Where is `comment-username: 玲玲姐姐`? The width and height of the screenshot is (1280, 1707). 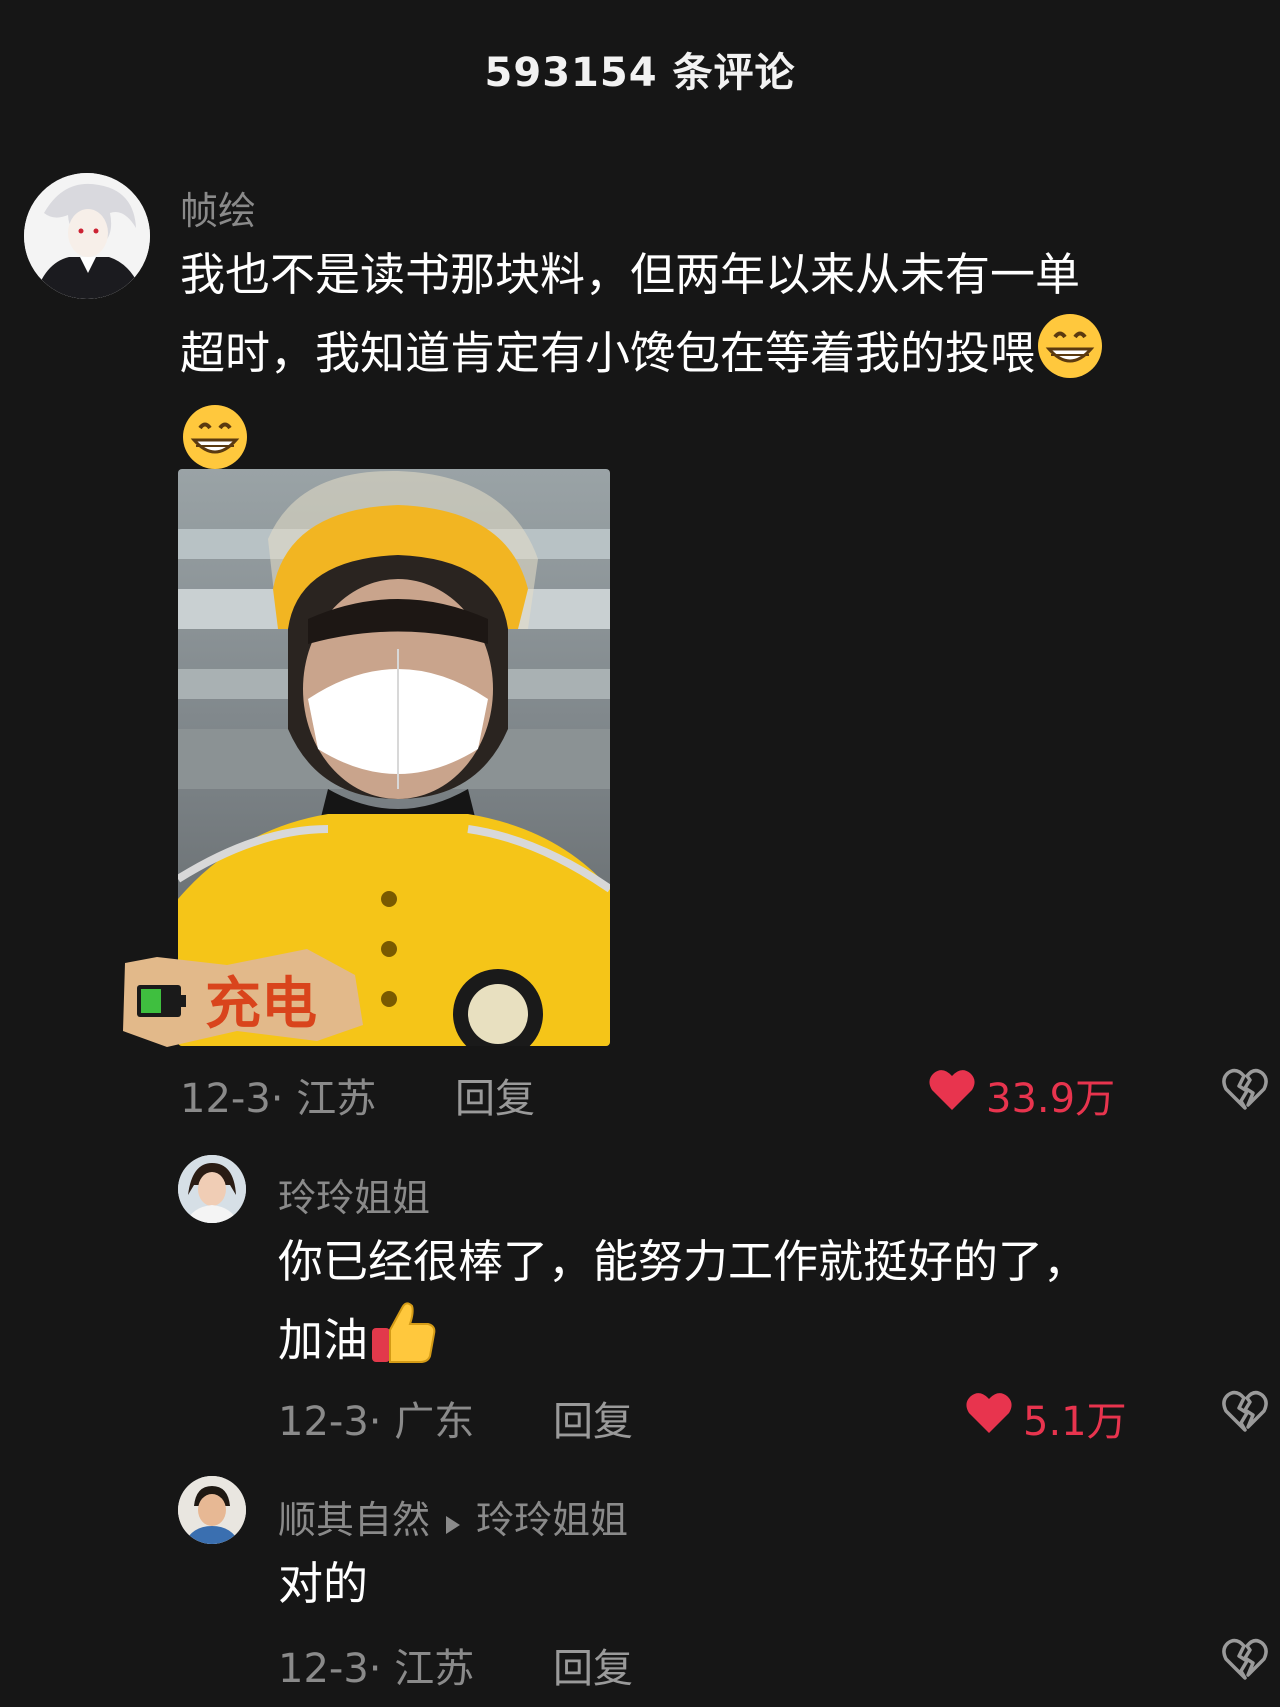 comment-username: 玲玲姐姐 is located at coordinates (354, 1194).